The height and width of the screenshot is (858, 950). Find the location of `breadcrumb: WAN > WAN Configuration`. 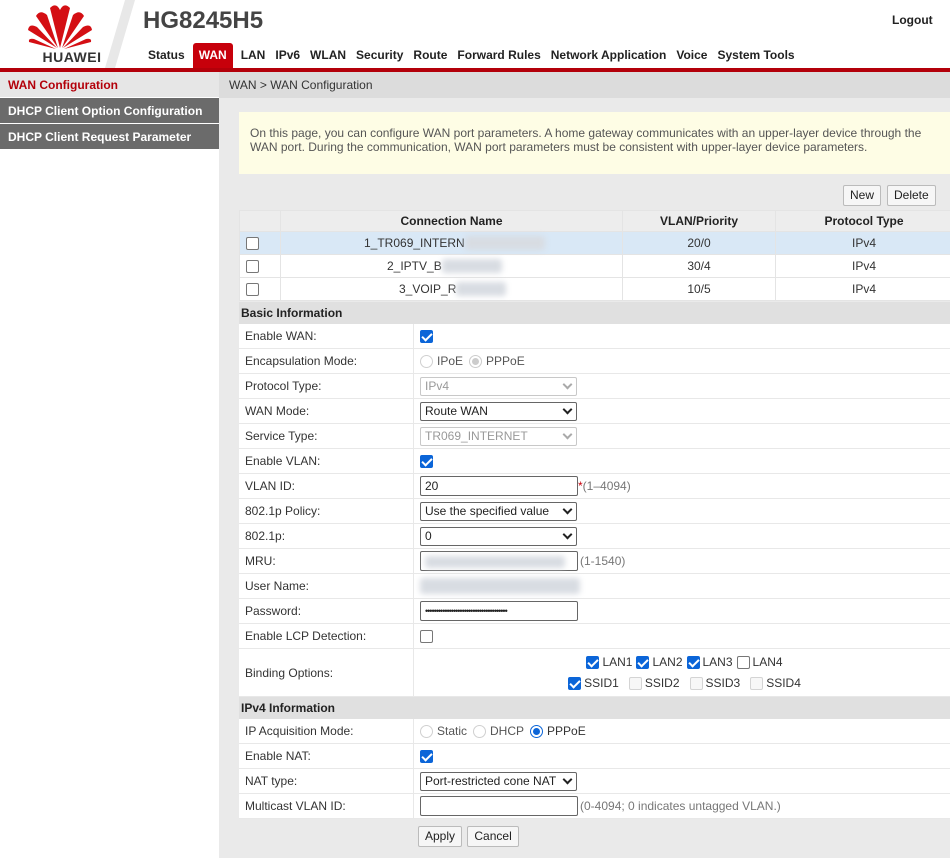

breadcrumb: WAN > WAN Configuration is located at coordinates (584, 85).